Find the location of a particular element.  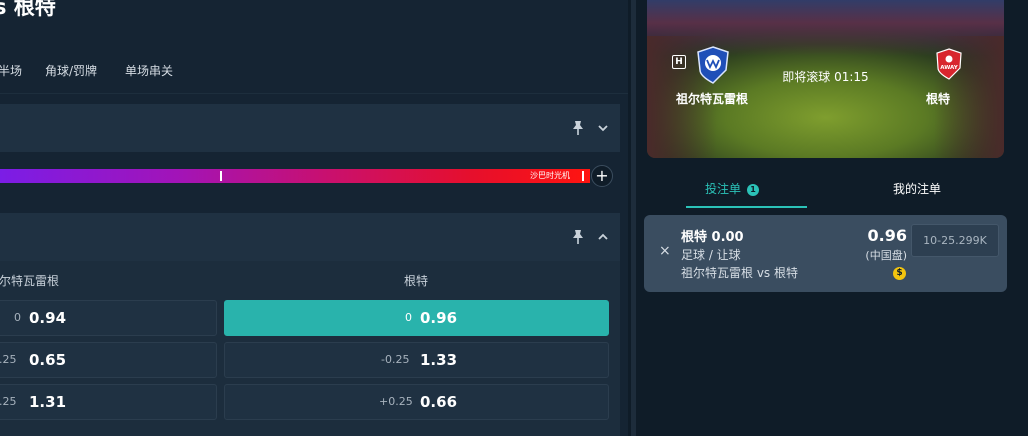

tab-half-time: 半场 is located at coordinates (11, 70).